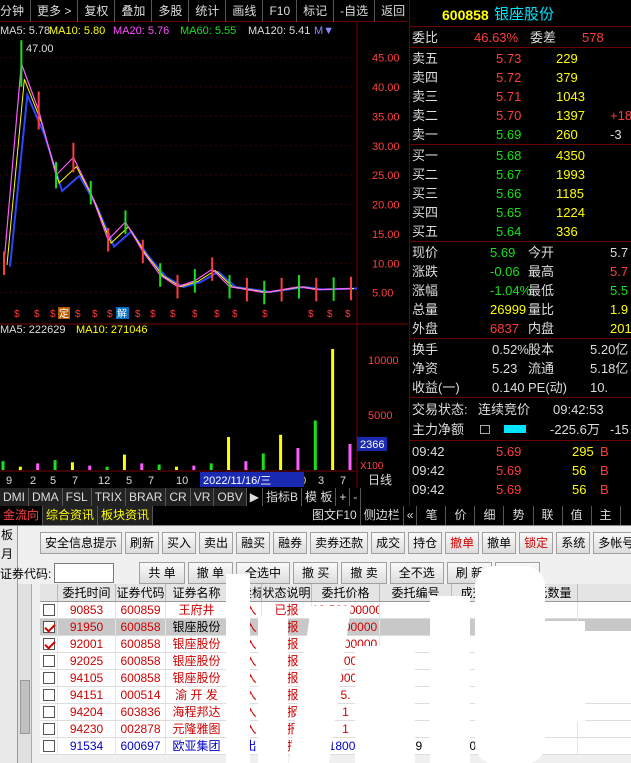  What do you see at coordinates (87, 592) in the screenshot?
I see `column-header: 委托时间` at bounding box center [87, 592].